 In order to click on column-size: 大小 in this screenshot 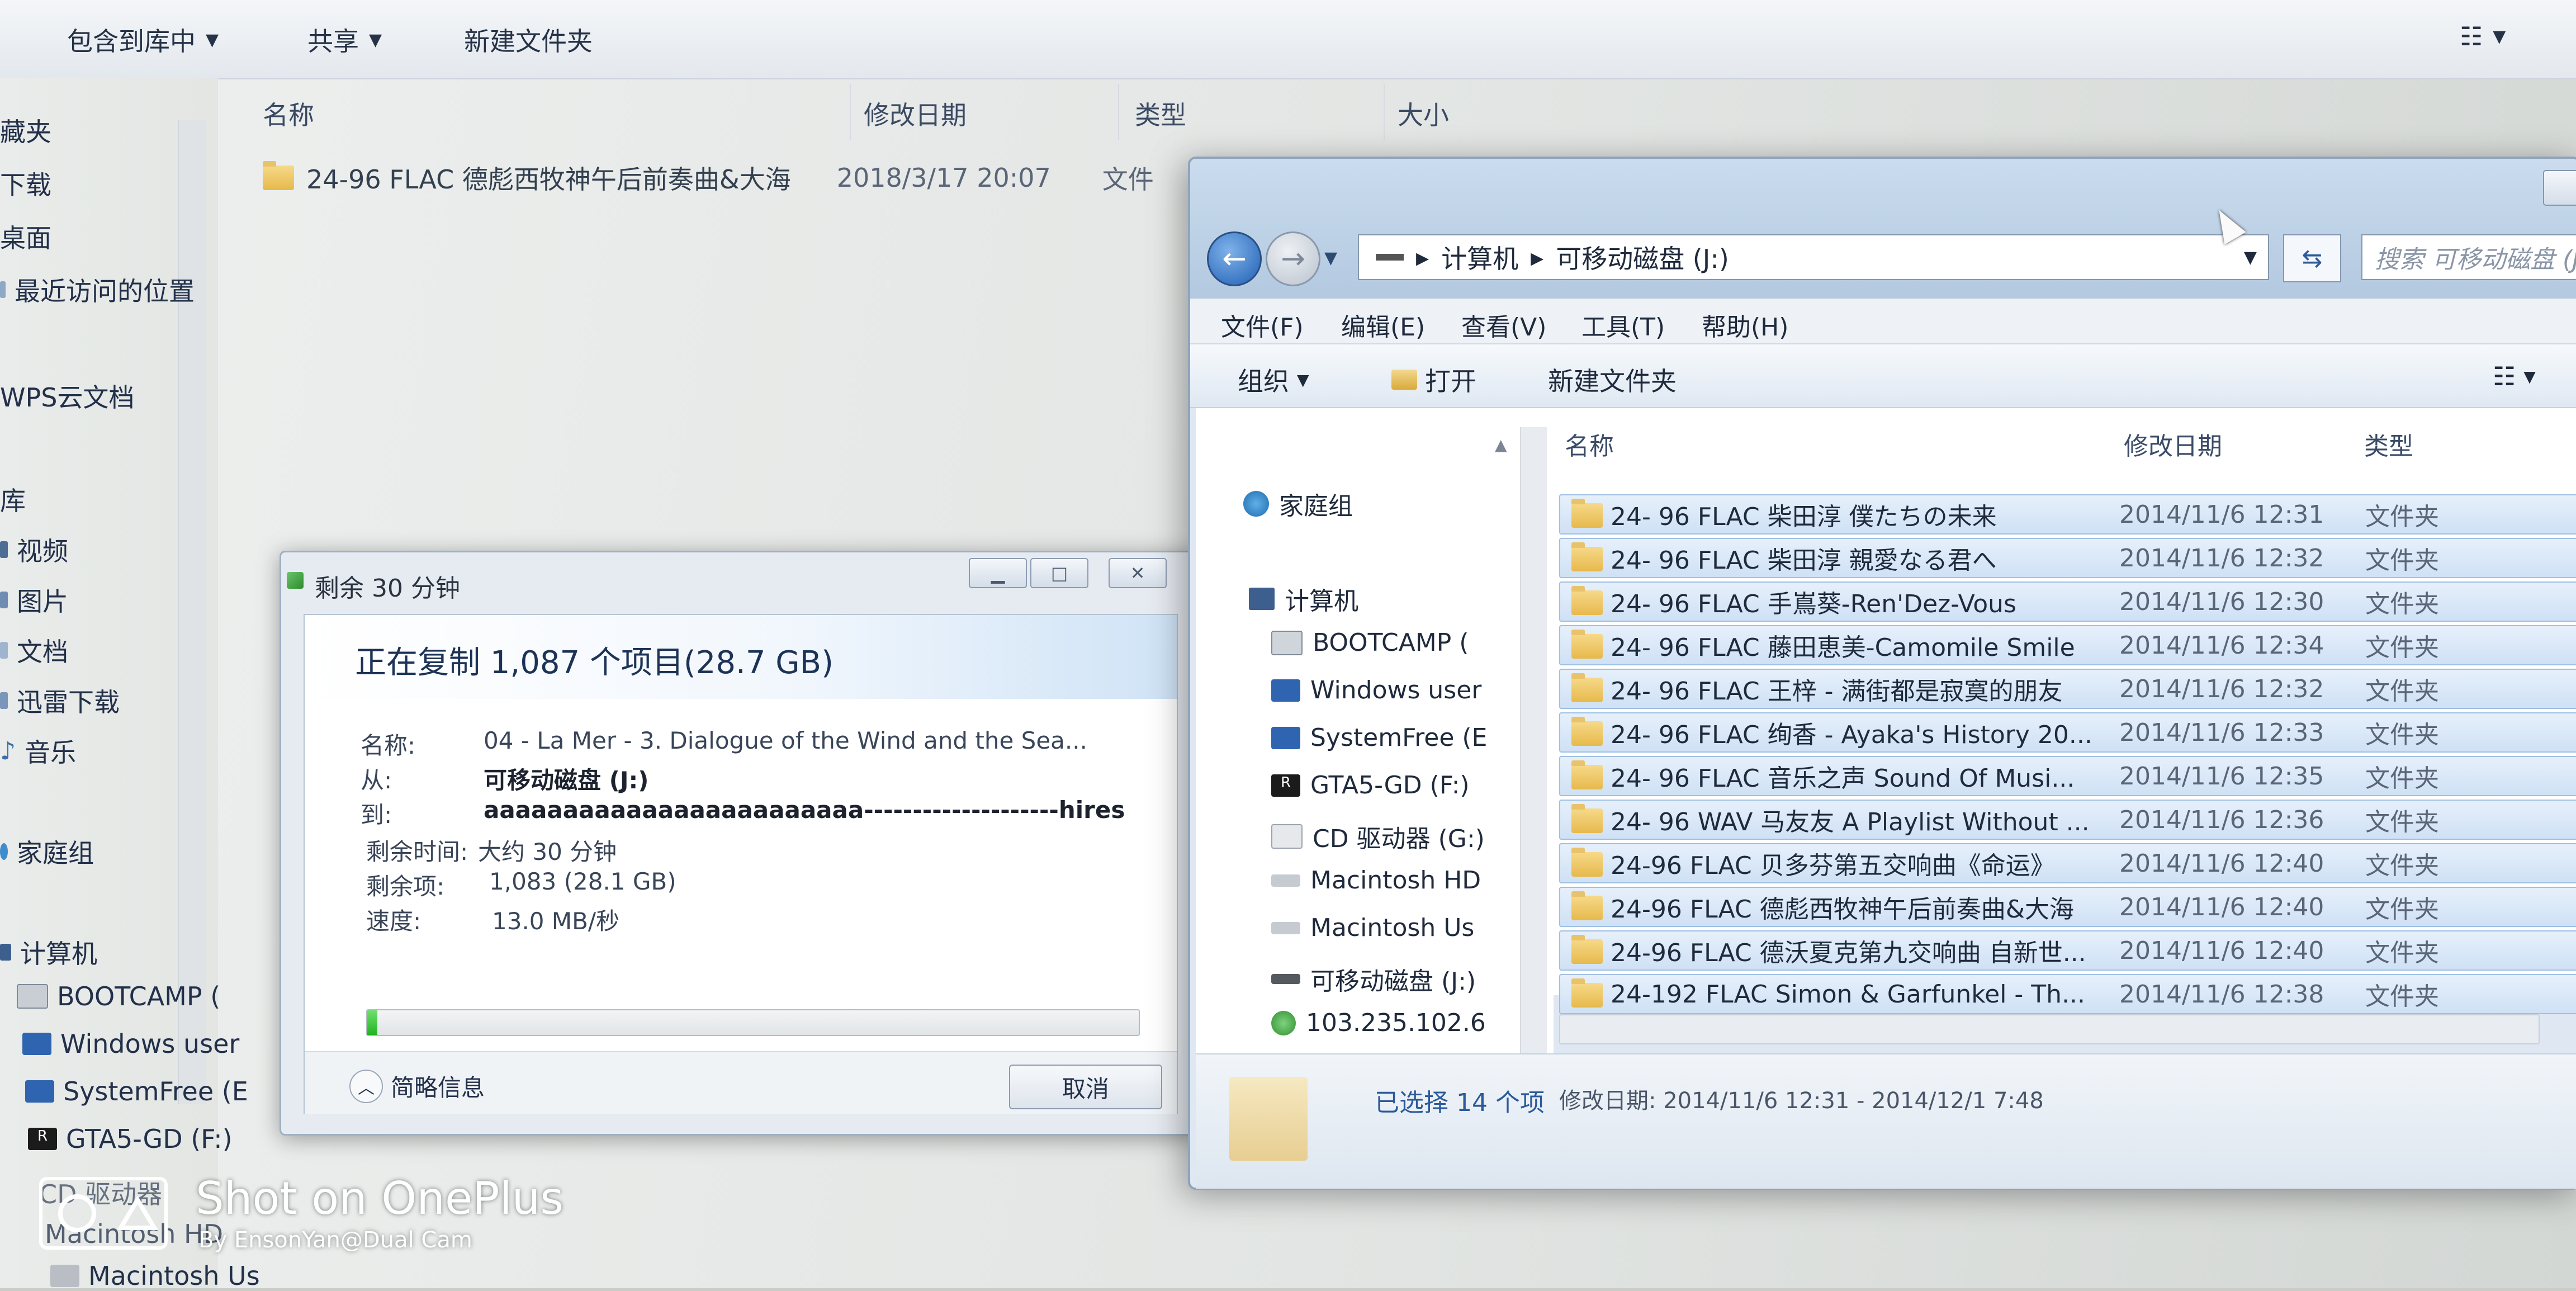, I will do `click(1424, 113)`.